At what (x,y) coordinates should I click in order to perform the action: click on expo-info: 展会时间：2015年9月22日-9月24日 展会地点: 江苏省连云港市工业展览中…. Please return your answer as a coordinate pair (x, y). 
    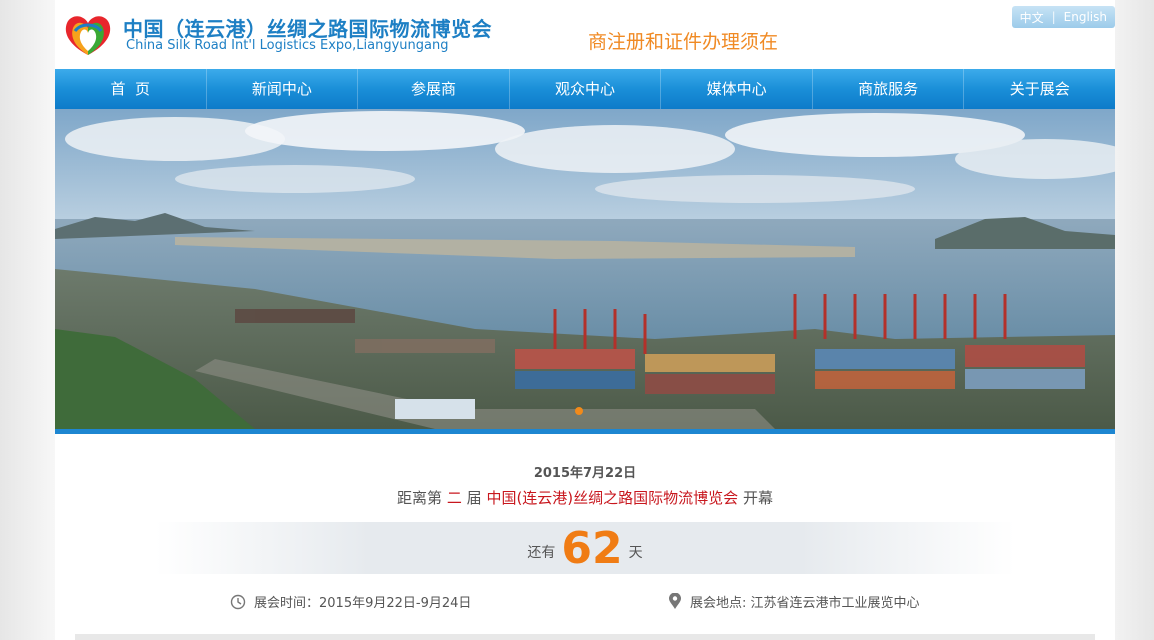
    Looking at the image, I should click on (585, 602).